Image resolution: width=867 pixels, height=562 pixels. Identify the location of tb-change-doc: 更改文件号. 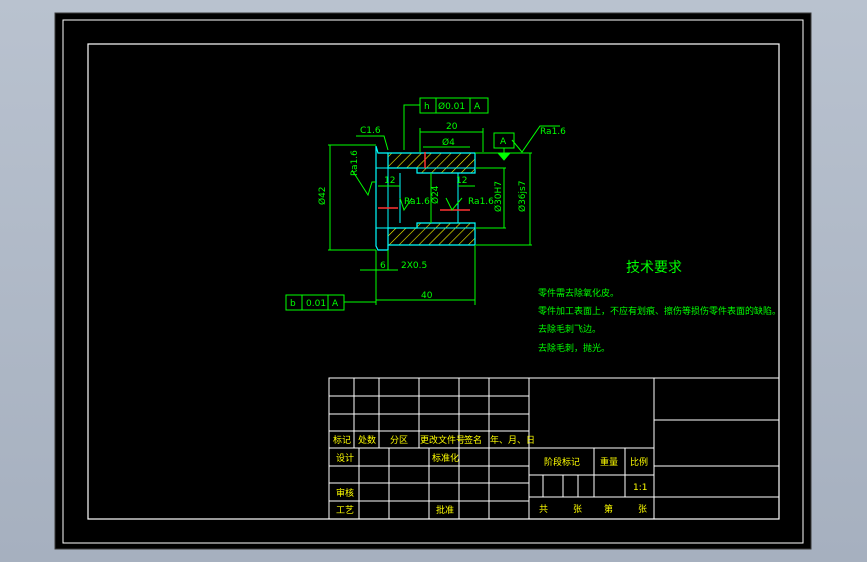
(442, 440).